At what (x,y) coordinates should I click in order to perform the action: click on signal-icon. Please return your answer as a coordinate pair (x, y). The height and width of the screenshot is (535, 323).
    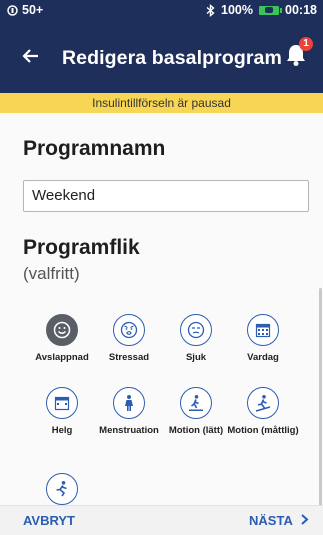
    Looking at the image, I should click on (12, 10).